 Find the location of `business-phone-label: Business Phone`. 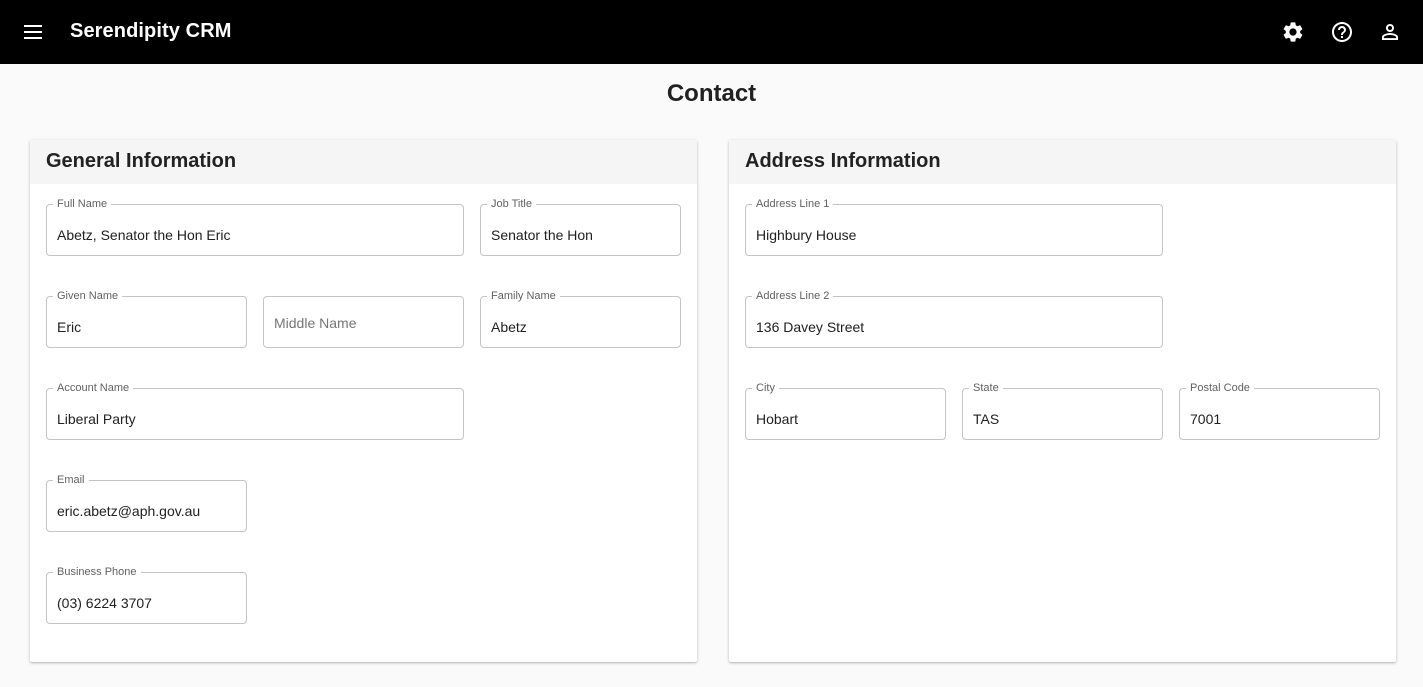

business-phone-label: Business Phone is located at coordinates (97, 572).